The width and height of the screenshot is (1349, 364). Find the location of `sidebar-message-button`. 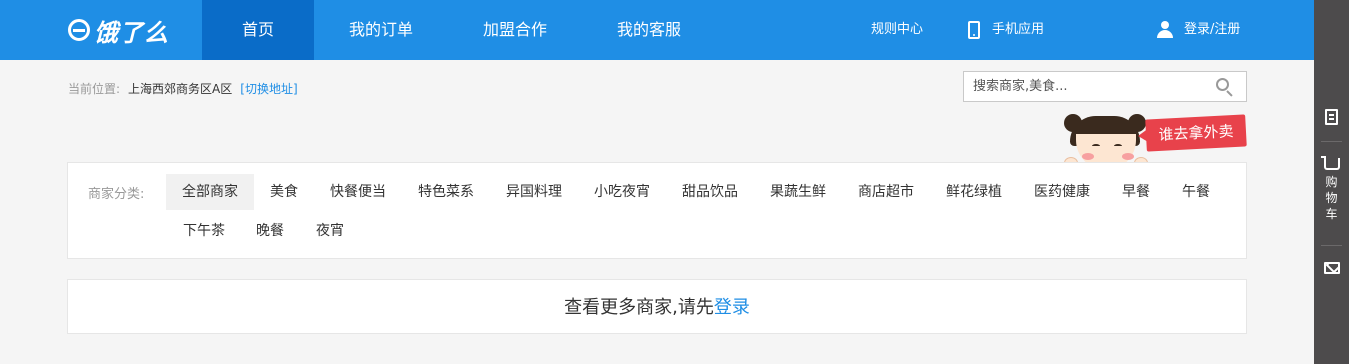

sidebar-message-button is located at coordinates (1331, 268).